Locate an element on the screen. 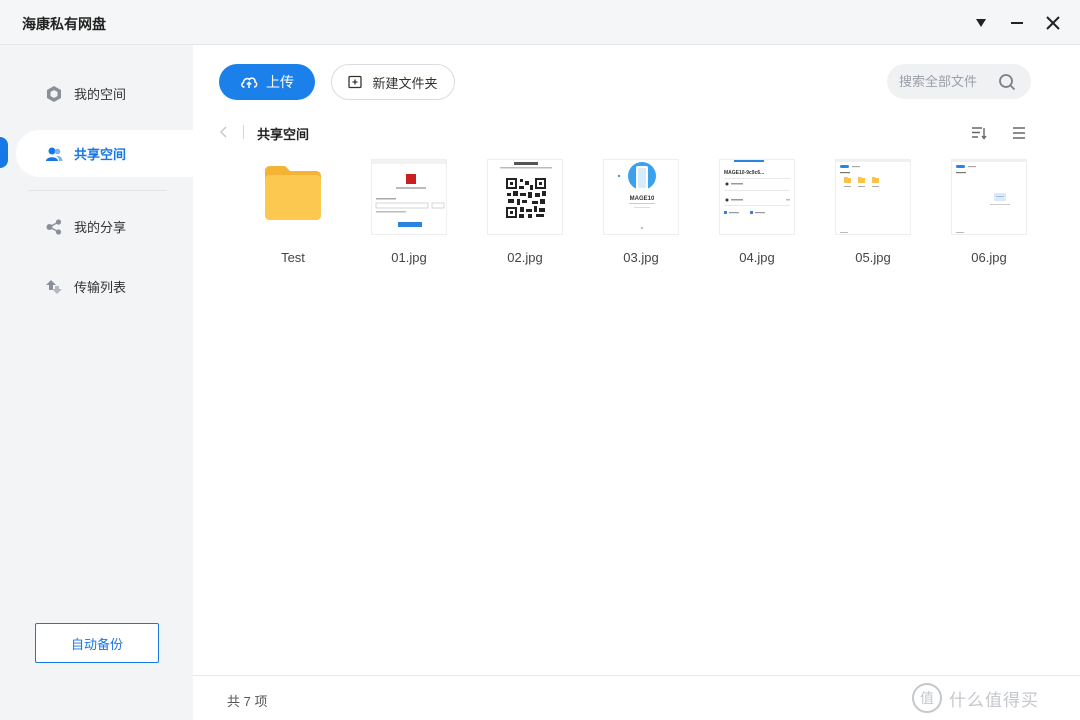 This screenshot has height=720, width=1080. sidebar-item-shared-space: 共享空间 is located at coordinates (104, 153).